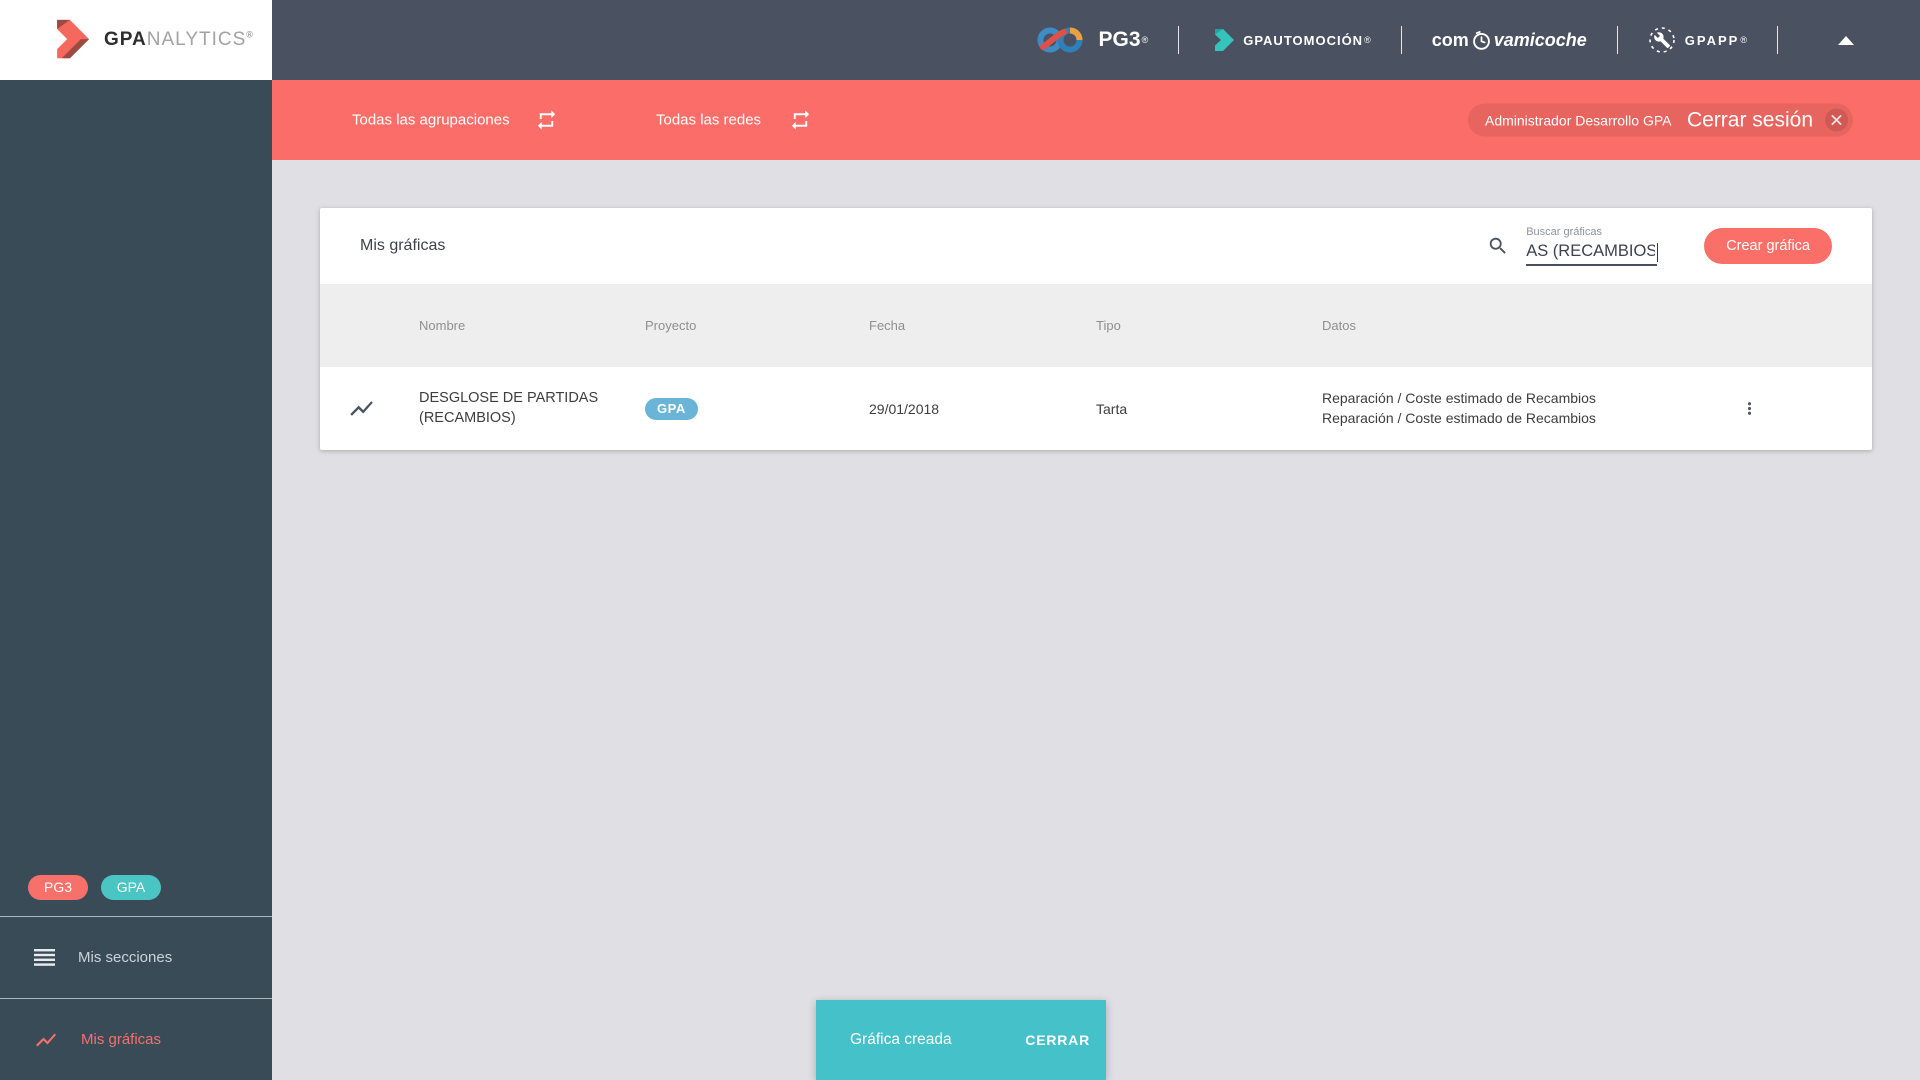 This screenshot has height=1080, width=1920. Describe the element at coordinates (125, 39) in the screenshot. I see `gpanalytics-bold: GPA` at that location.